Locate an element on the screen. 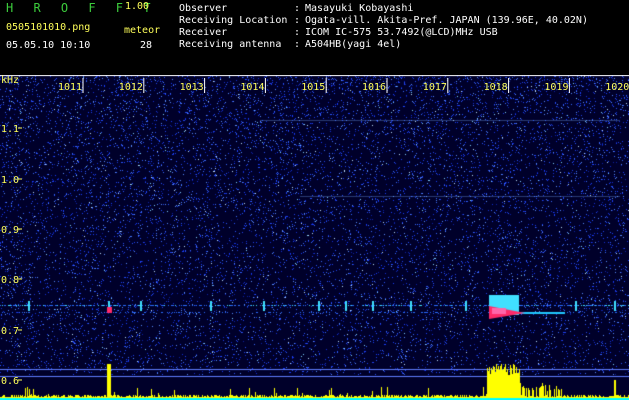 The height and width of the screenshot is (400, 629). x-axis-ticks: 1011 1012 1013 1014 1015 1016 1017 1018 1019 1020 is located at coordinates (343, 85).